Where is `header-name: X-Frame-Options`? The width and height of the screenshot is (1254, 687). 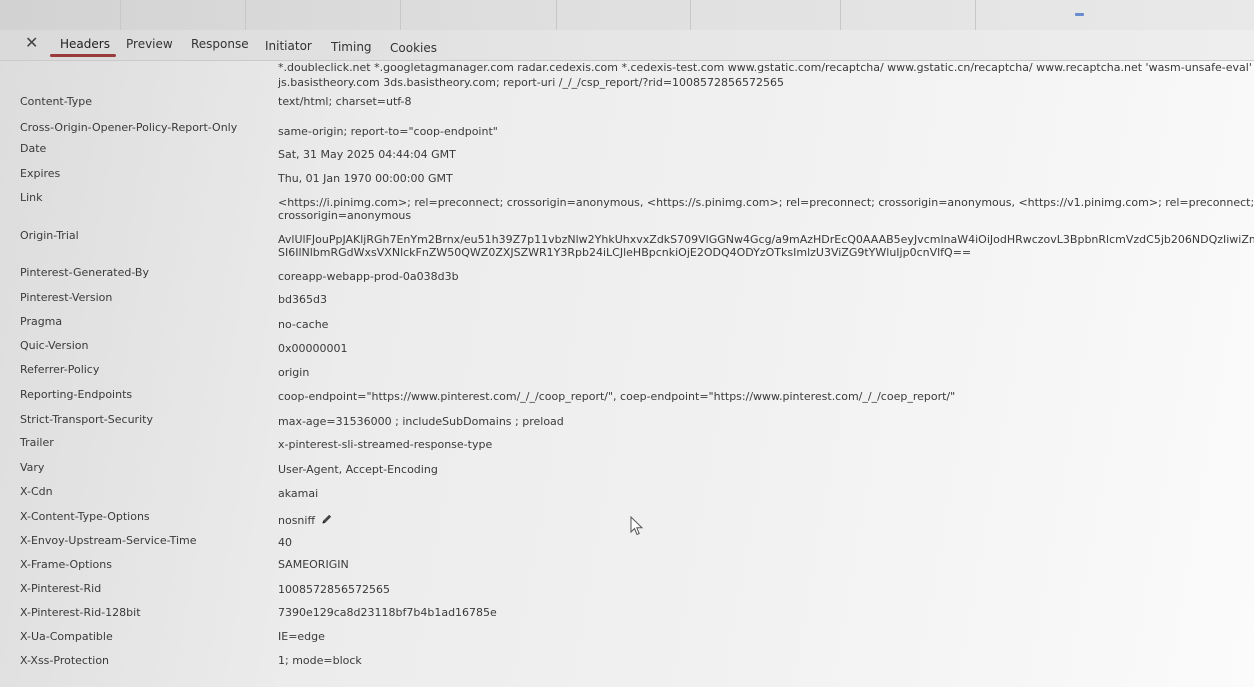
header-name: X-Frame-Options is located at coordinates (66, 564).